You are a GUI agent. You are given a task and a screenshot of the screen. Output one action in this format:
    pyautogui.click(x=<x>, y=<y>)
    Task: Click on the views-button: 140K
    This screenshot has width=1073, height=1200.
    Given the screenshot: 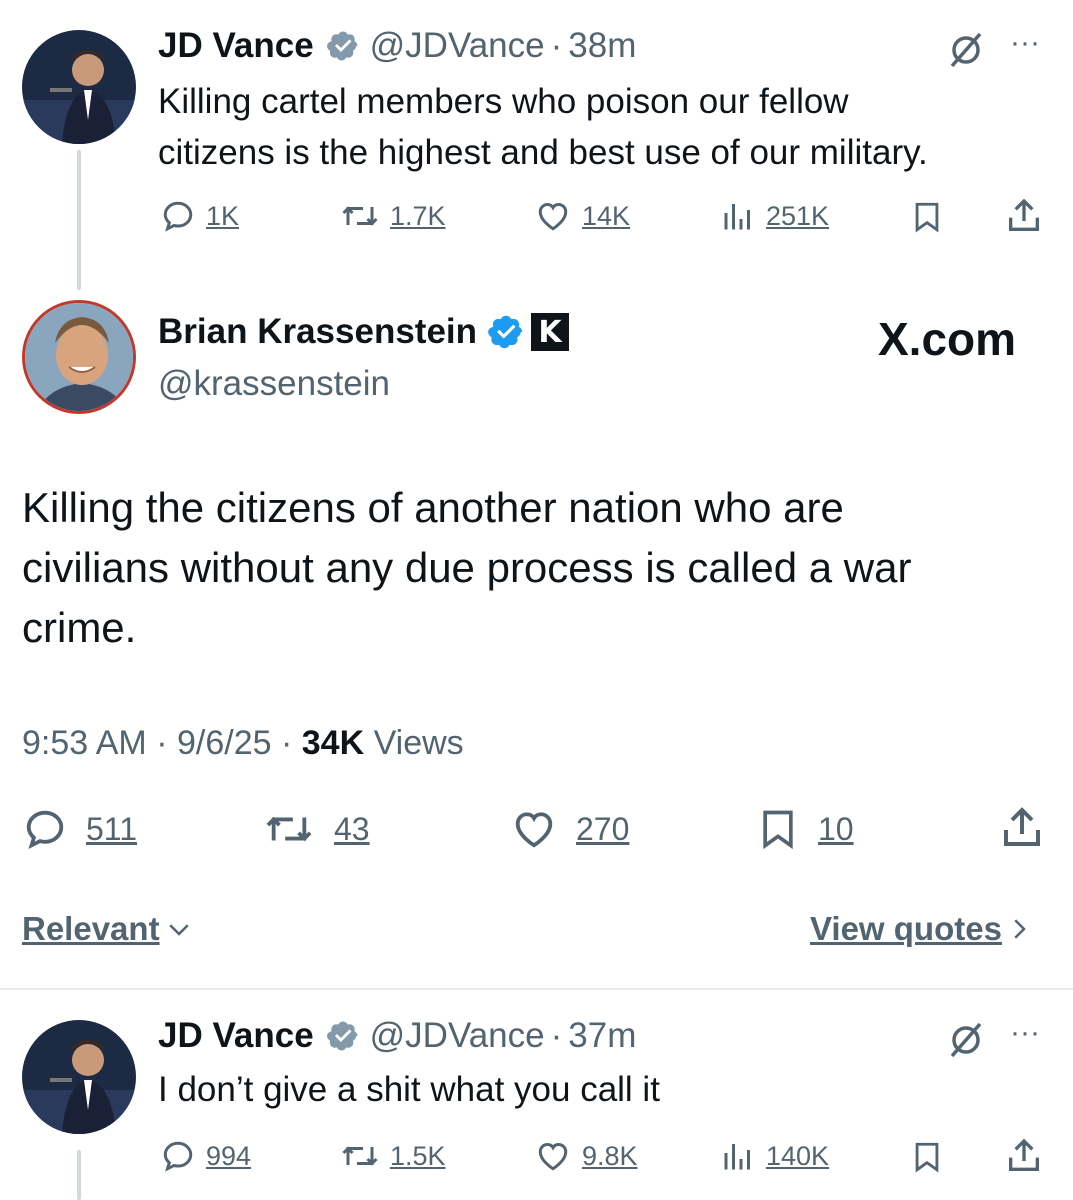 What is the action you would take?
    pyautogui.click(x=774, y=1156)
    